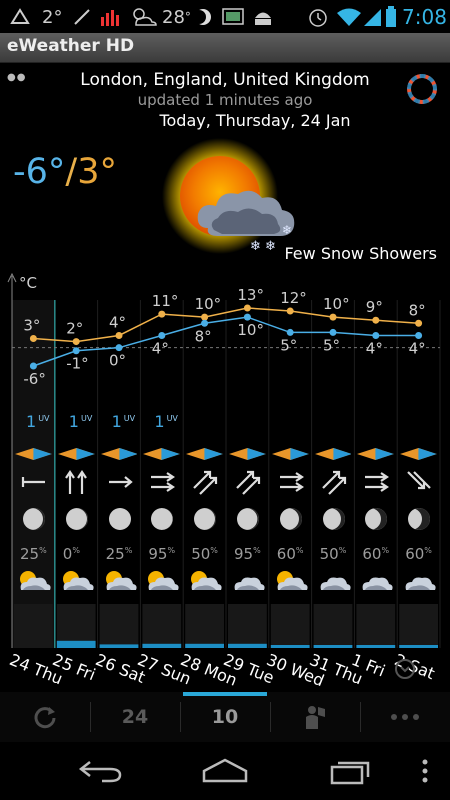 The width and height of the screenshot is (450, 800). What do you see at coordinates (52, 17) in the screenshot?
I see `status-temp-1: 2°` at bounding box center [52, 17].